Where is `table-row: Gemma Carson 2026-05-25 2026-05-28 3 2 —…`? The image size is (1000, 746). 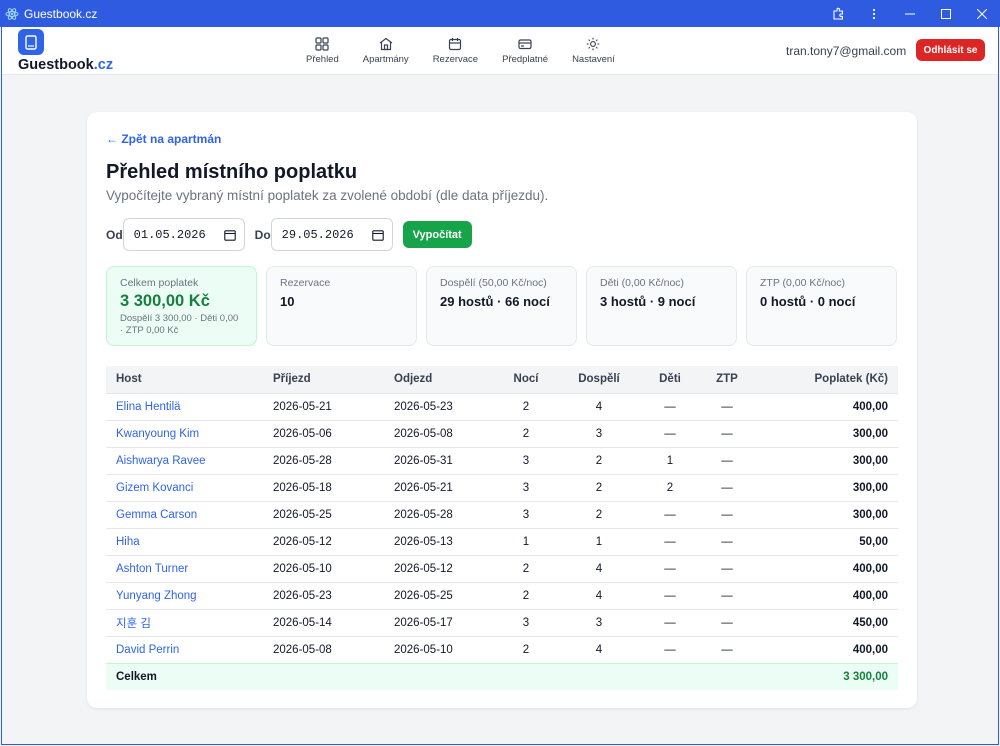 table-row: Gemma Carson 2026-05-25 2026-05-28 3 2 —… is located at coordinates (502, 514).